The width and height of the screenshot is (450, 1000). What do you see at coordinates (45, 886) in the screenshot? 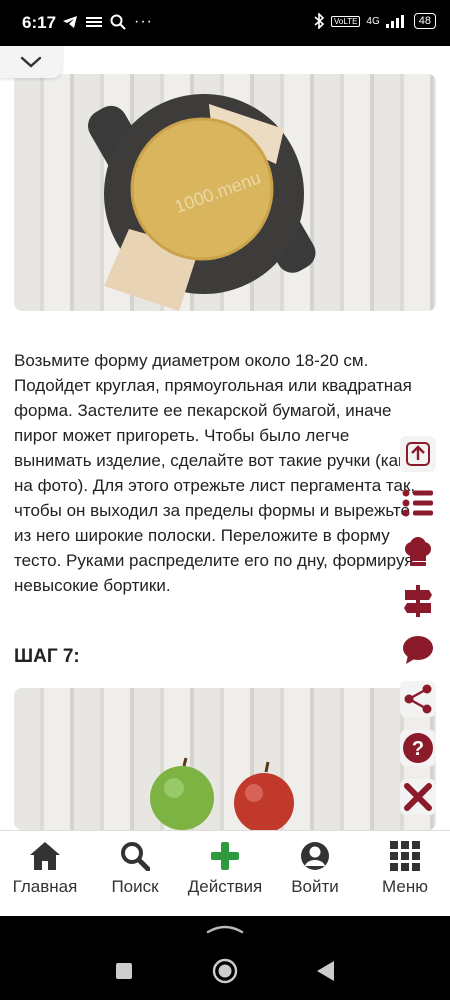
I see `nav-home-label: Главная` at bounding box center [45, 886].